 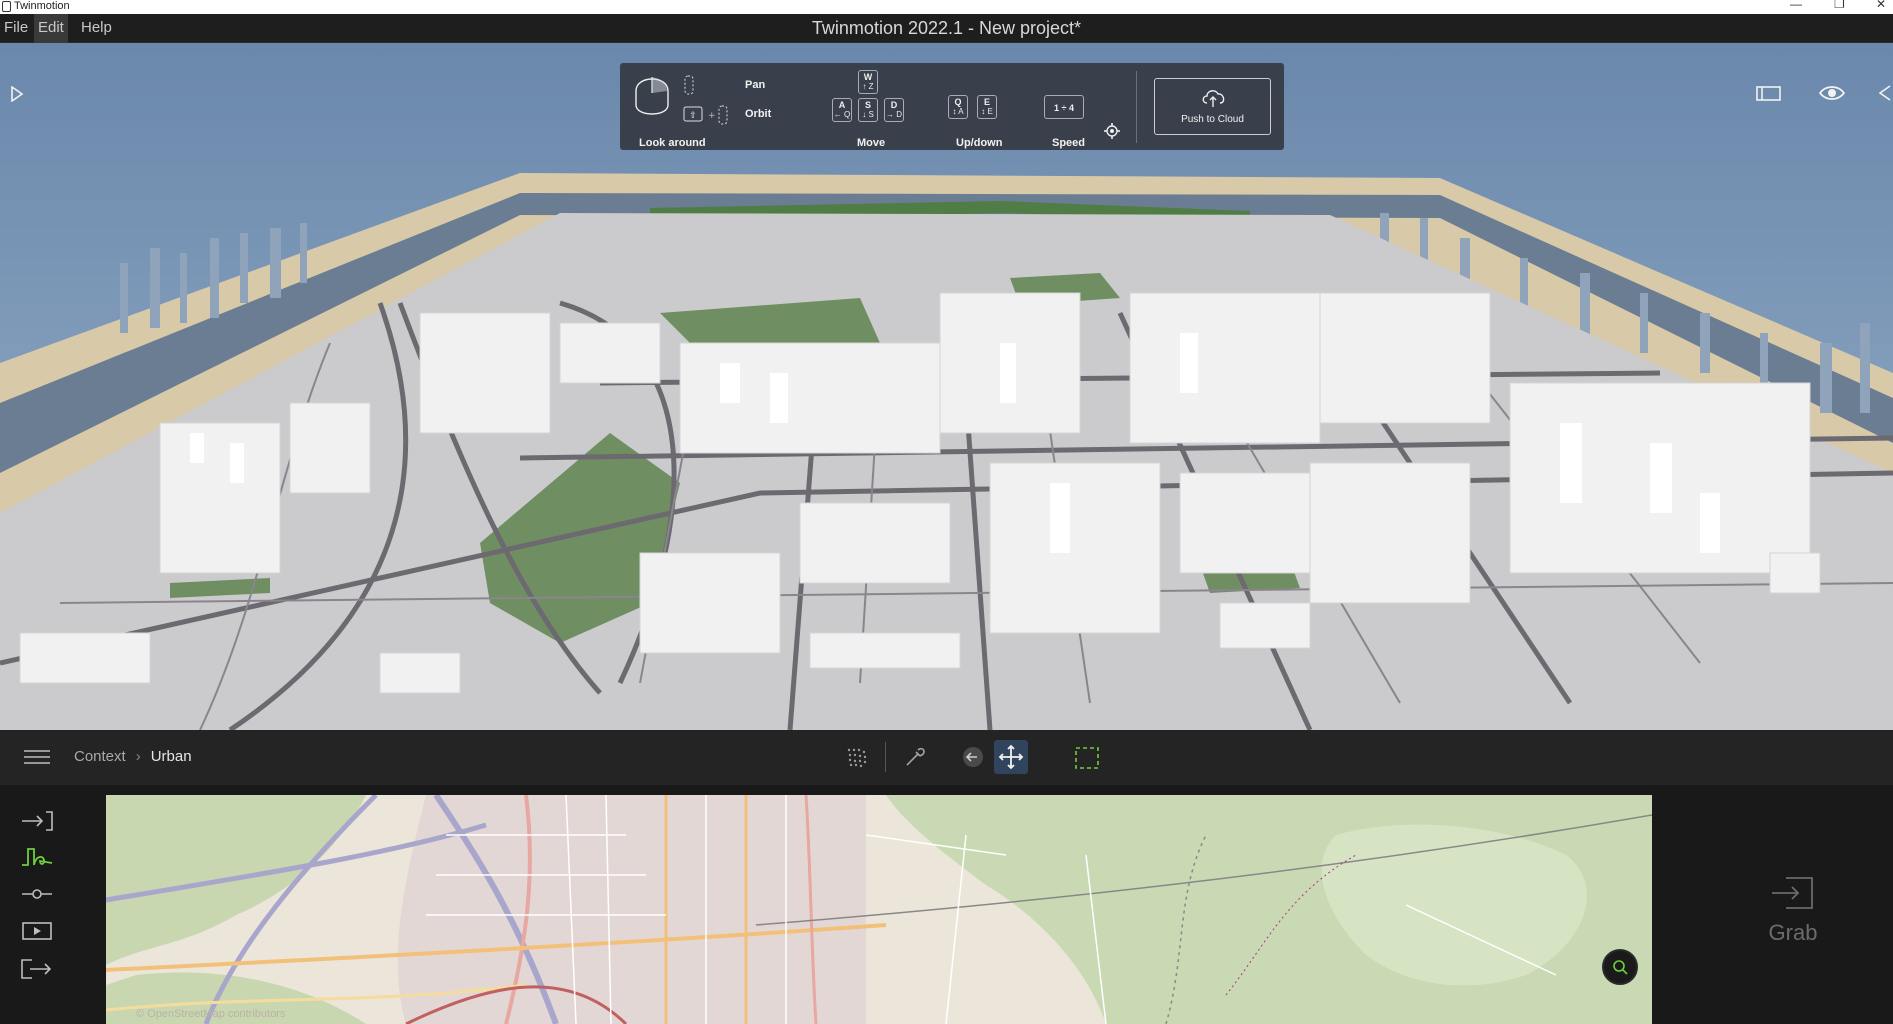 I want to click on expand-left-panel-icon, so click(x=17, y=94).